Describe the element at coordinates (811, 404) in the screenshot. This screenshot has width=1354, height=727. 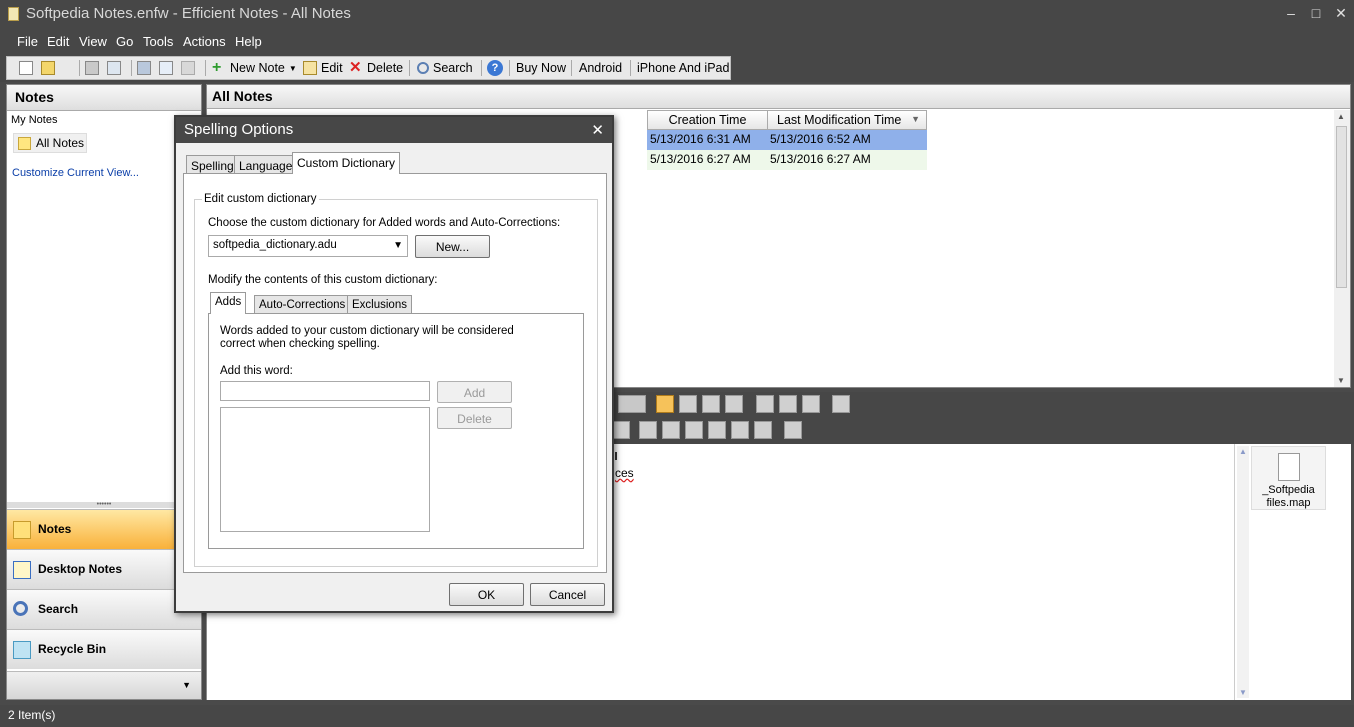
I see `insert-link-icon` at that location.